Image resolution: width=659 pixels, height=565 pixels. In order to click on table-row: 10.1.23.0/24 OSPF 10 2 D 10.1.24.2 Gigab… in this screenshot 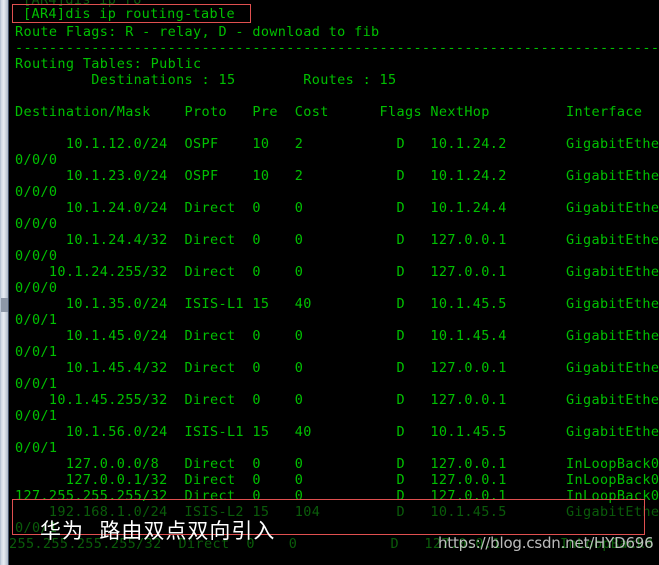, I will do `click(337, 176)`.